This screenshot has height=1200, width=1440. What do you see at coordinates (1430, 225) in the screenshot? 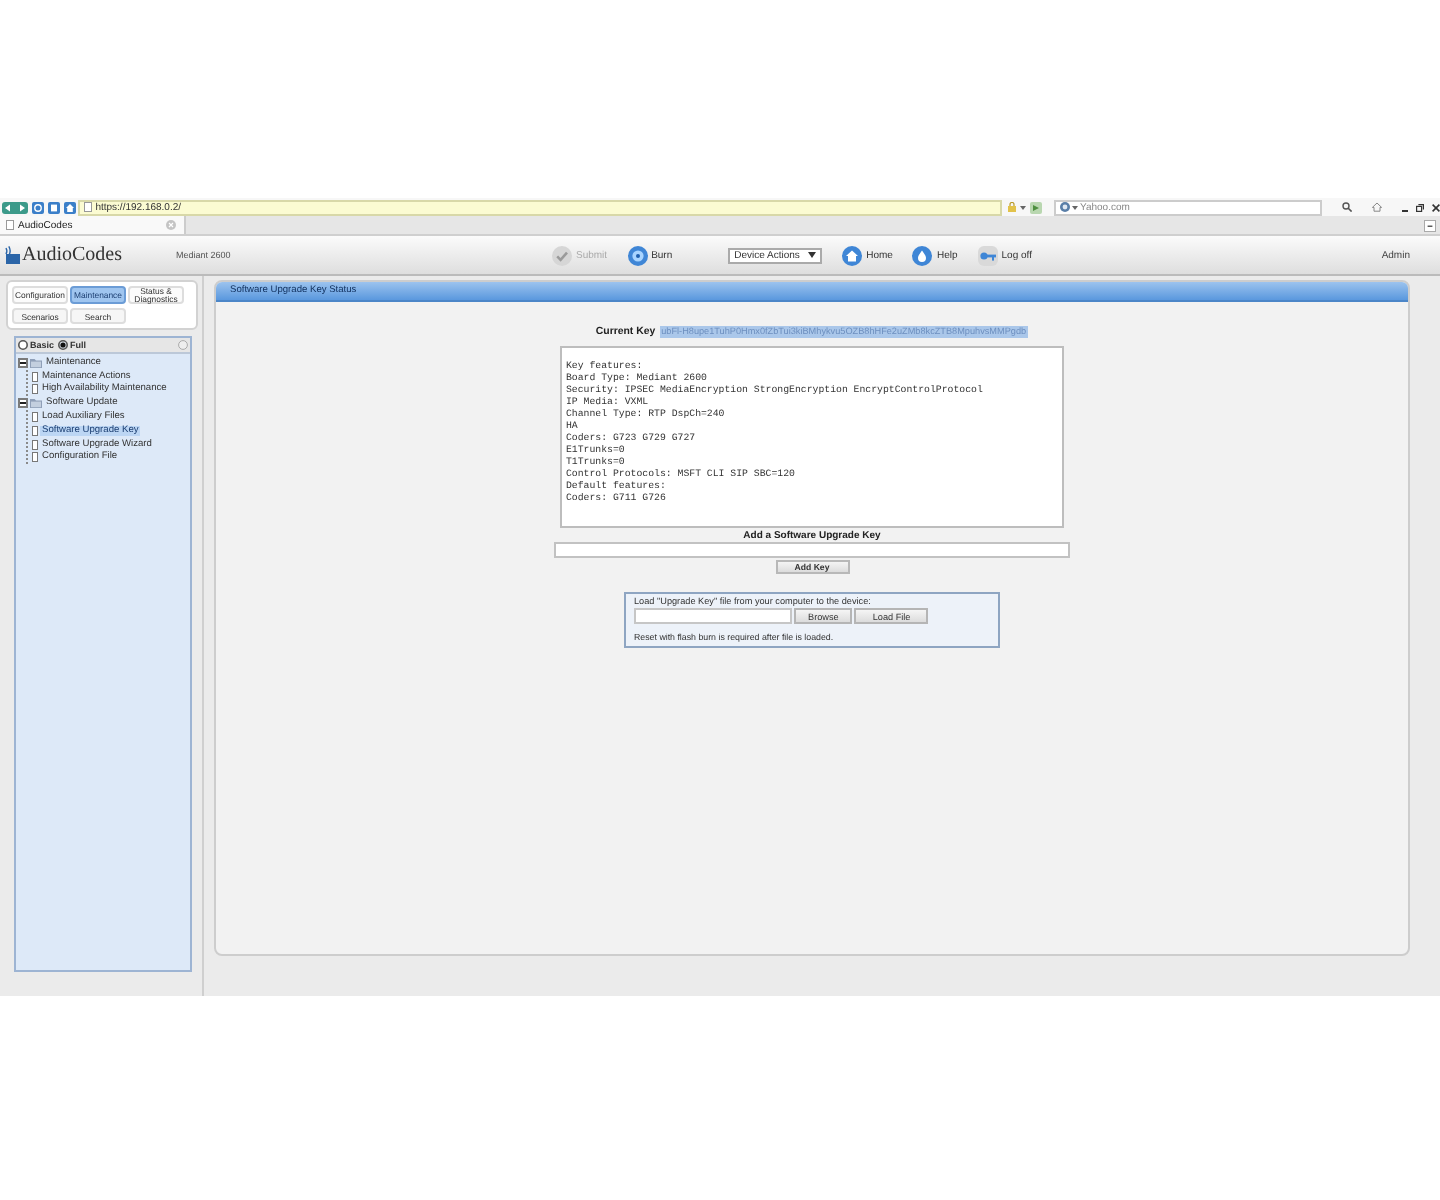
I see `minimize-icon` at bounding box center [1430, 225].